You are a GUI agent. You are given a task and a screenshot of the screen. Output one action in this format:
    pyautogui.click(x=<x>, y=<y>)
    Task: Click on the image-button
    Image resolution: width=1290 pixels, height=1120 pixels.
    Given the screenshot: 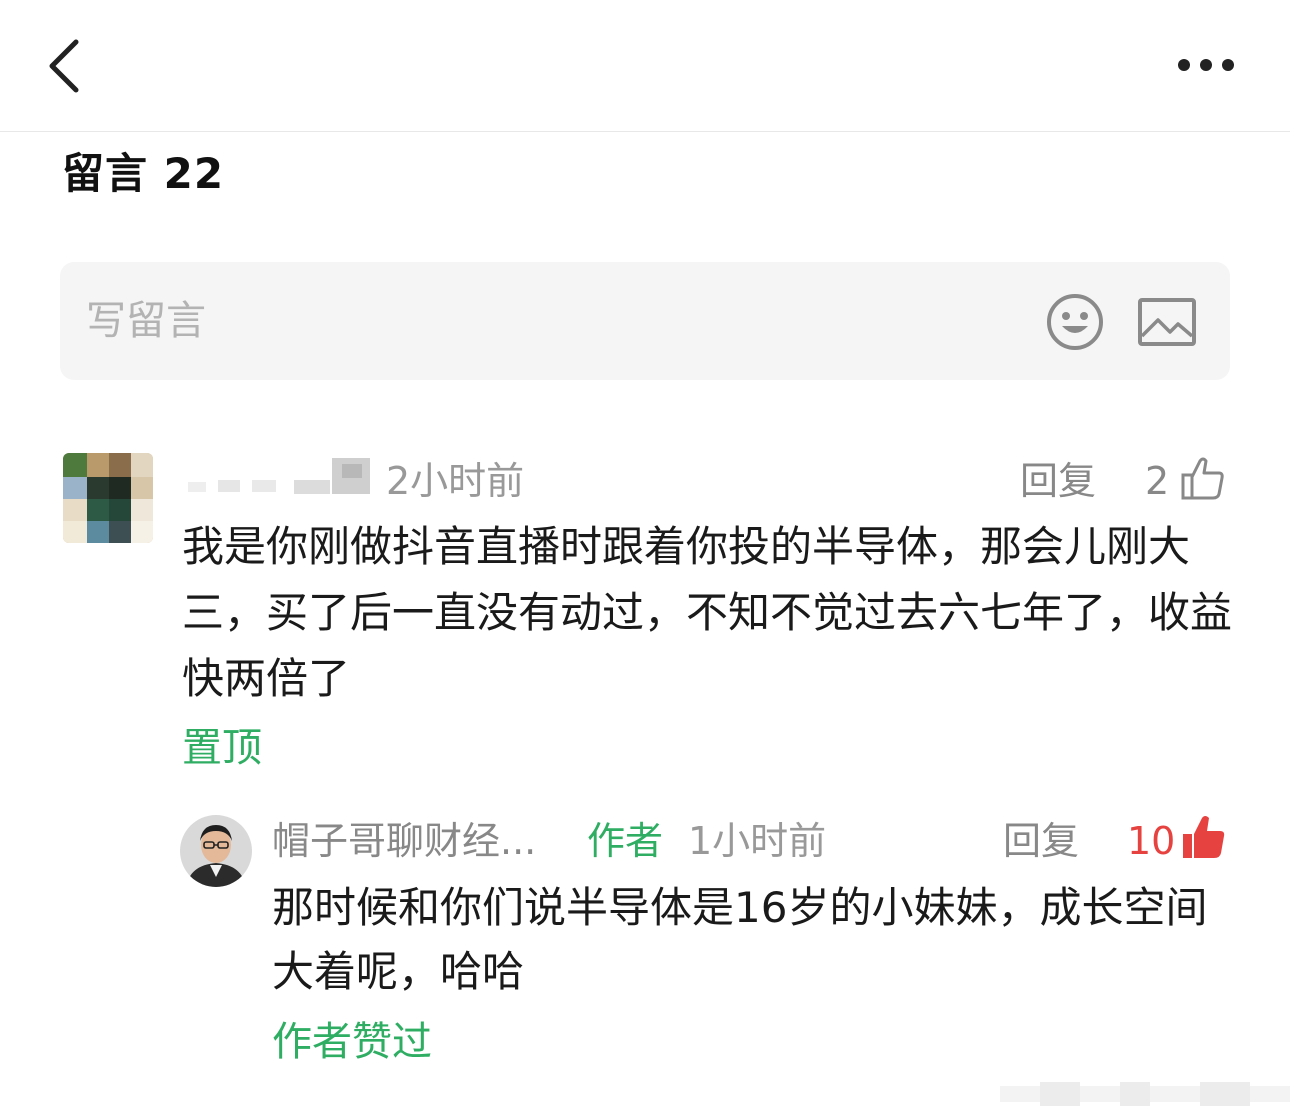 What is the action you would take?
    pyautogui.click(x=1167, y=322)
    